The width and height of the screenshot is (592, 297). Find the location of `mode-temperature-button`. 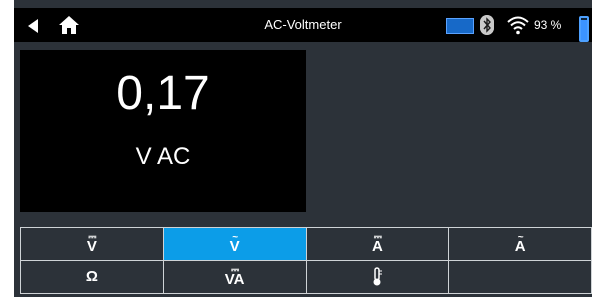

mode-temperature-button is located at coordinates (377, 277).